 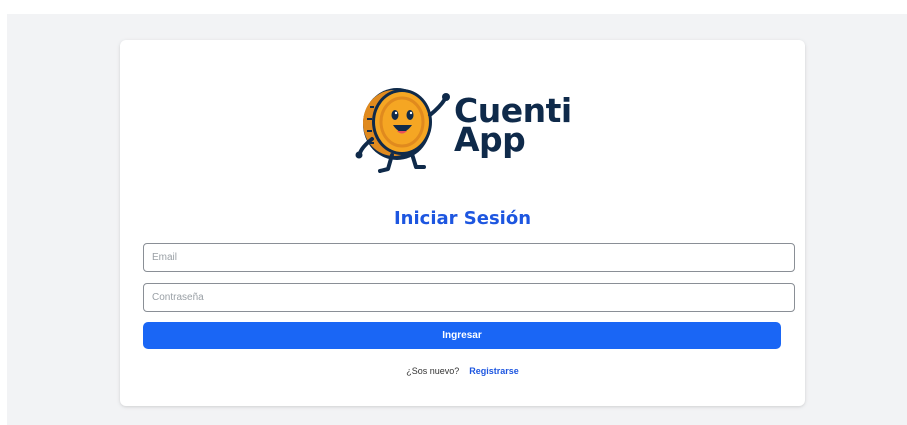 What do you see at coordinates (469, 257) in the screenshot?
I see `email-input` at bounding box center [469, 257].